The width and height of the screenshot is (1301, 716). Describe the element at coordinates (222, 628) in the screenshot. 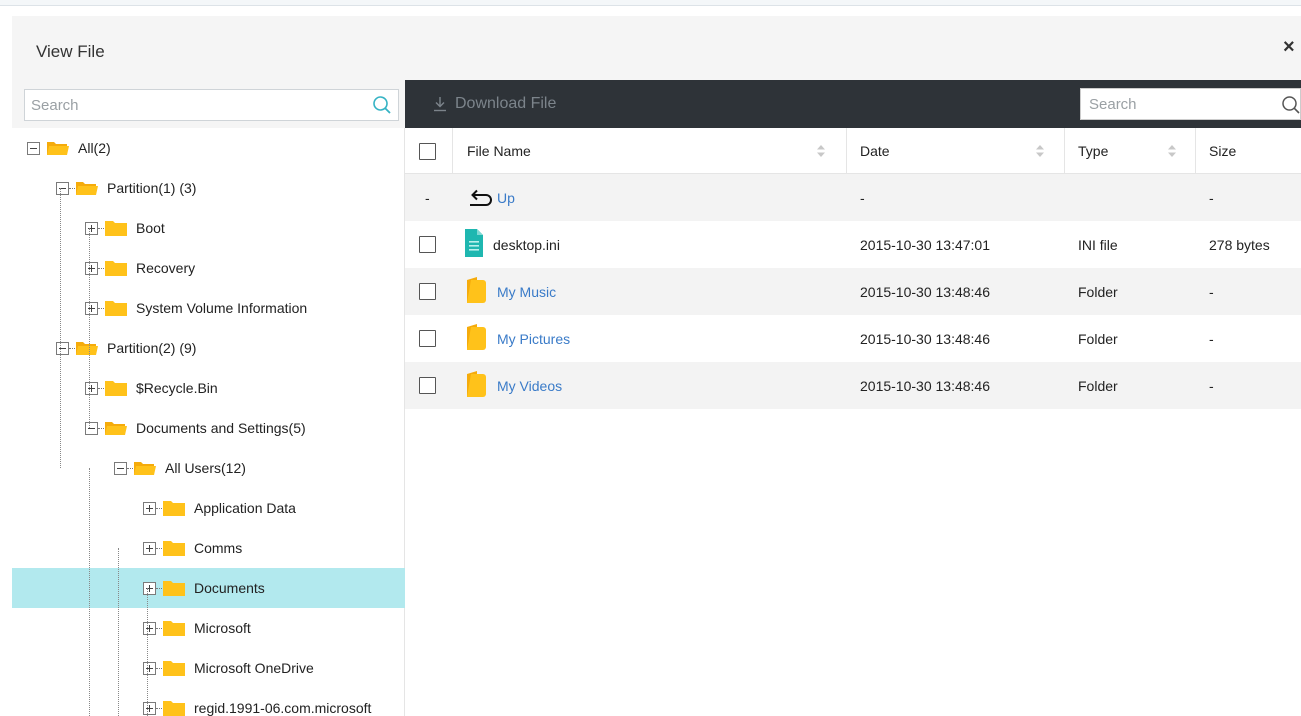

I see `tree-node-label: Microsoft` at that location.